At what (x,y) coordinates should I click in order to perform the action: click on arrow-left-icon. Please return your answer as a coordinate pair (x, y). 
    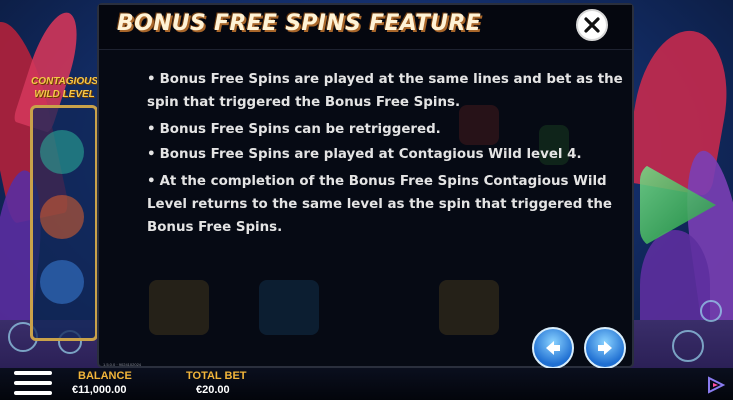
    Looking at the image, I should click on (553, 348).